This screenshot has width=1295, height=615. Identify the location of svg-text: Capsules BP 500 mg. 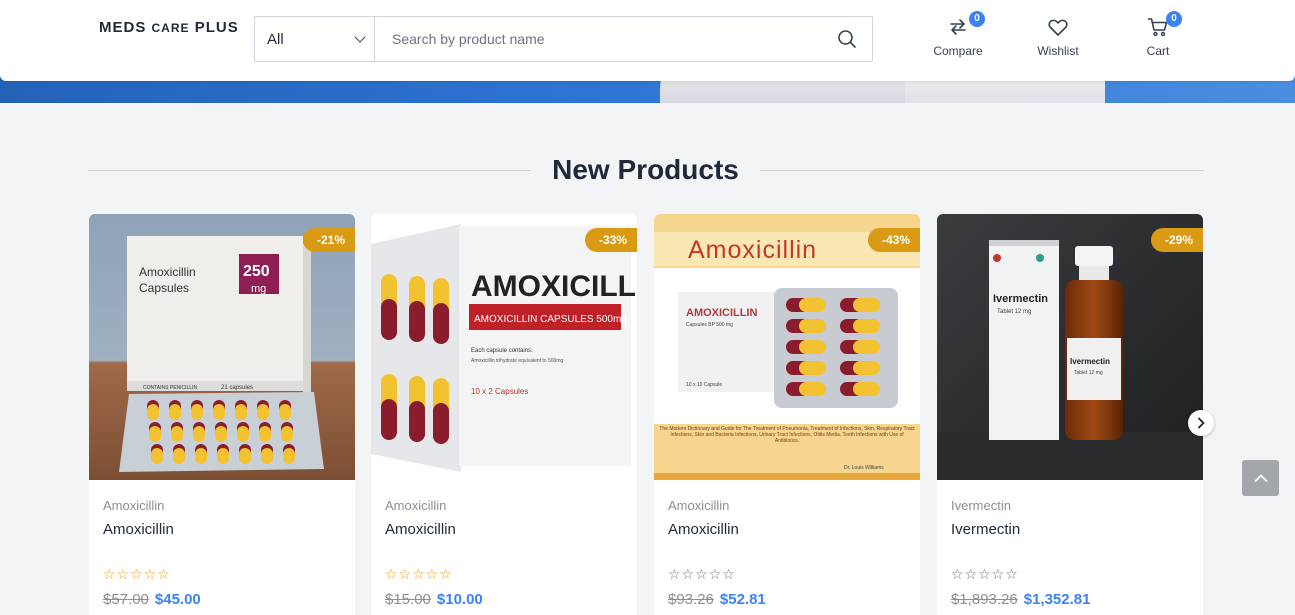
(709, 325).